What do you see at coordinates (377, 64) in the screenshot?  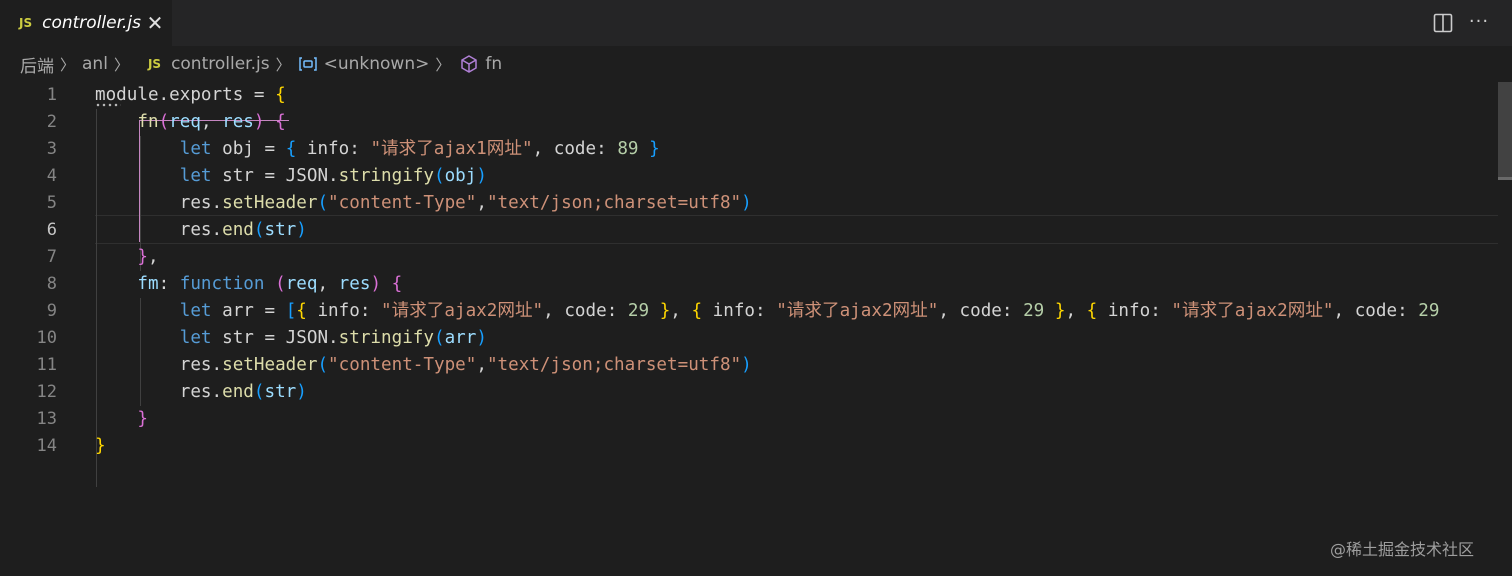 I see `breadcrumb-symbol-unknown: <unknown>` at bounding box center [377, 64].